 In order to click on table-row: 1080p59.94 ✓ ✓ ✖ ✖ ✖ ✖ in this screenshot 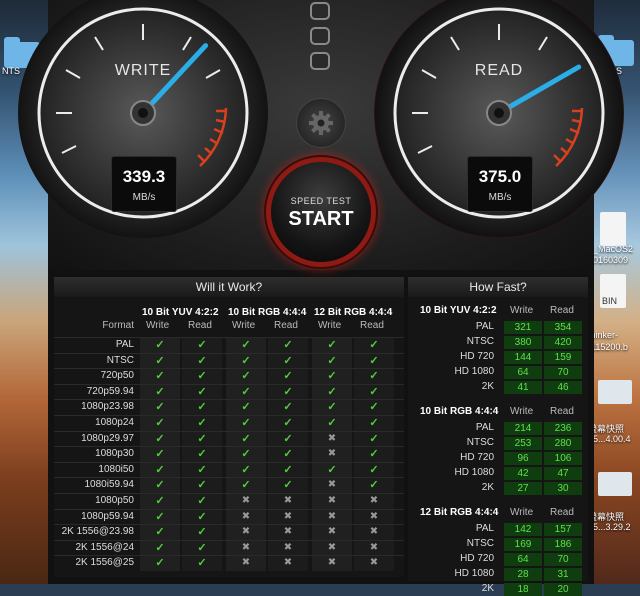, I will do `click(229, 516)`.